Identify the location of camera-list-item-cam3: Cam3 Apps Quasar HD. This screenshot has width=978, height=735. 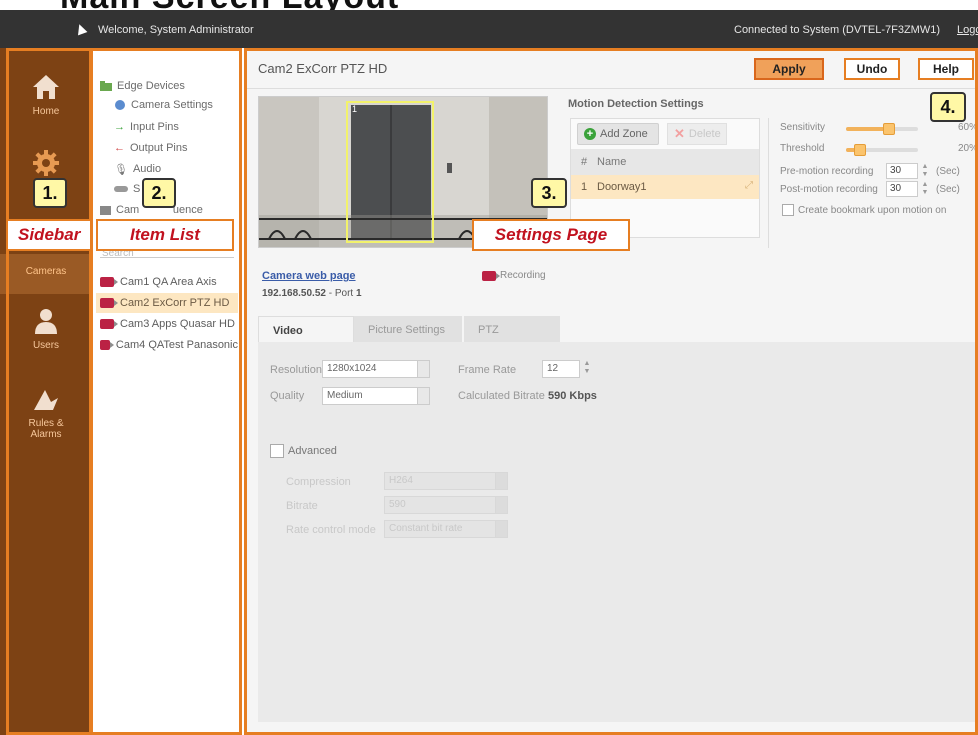
(167, 324).